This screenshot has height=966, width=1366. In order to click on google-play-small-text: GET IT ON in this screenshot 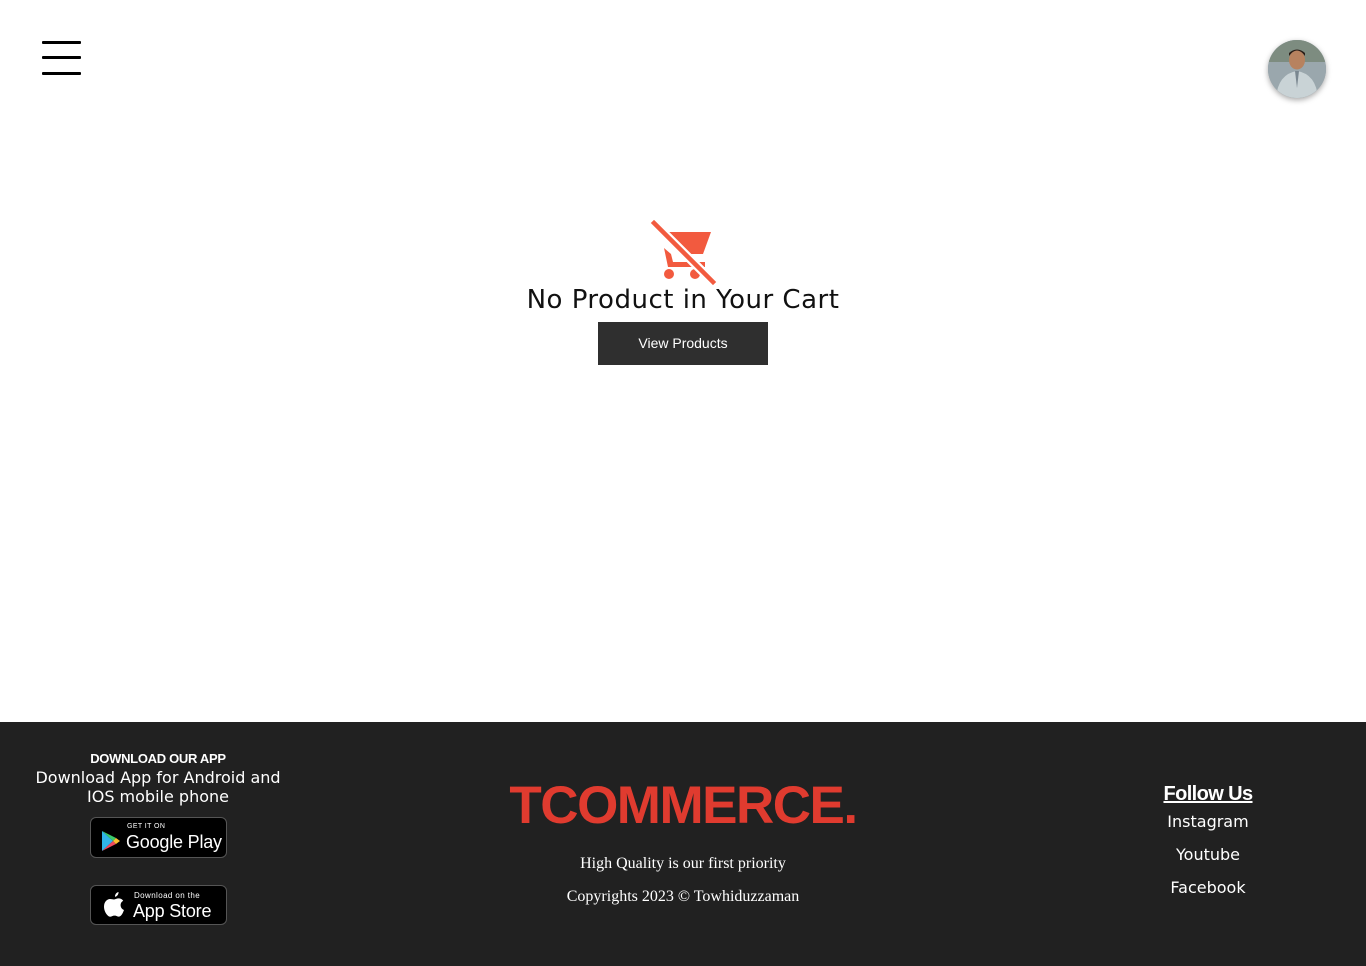, I will do `click(146, 826)`.